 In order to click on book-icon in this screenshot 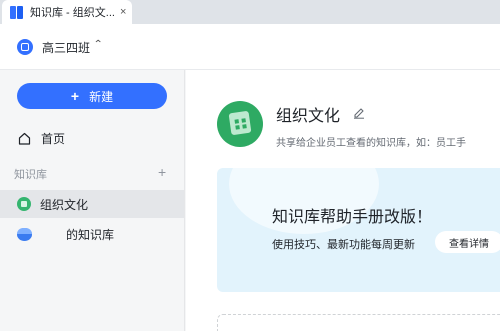, I will do `click(17, 12)`.